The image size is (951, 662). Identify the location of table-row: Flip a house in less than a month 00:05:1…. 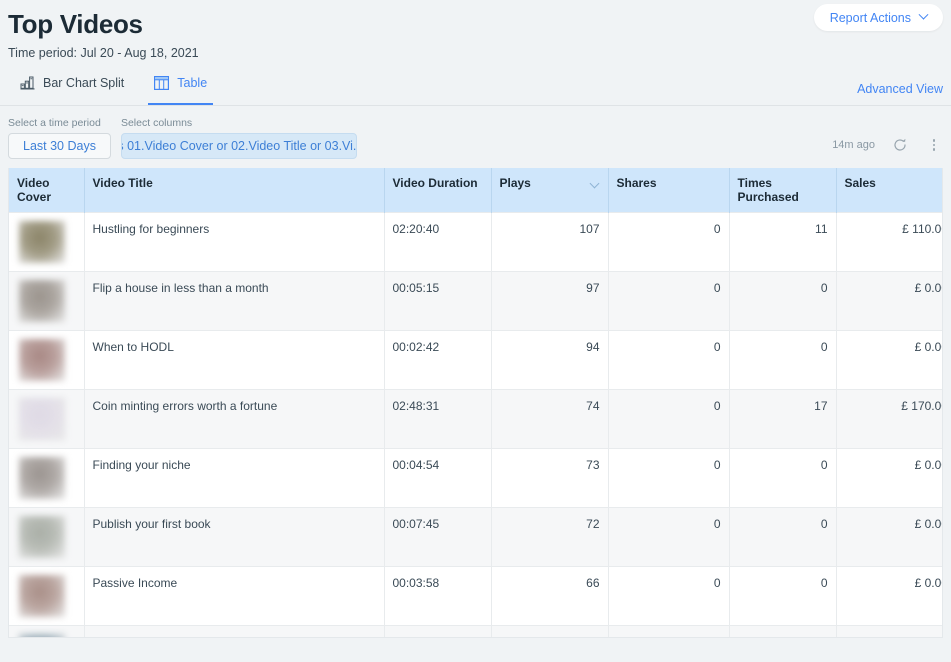
(475, 301).